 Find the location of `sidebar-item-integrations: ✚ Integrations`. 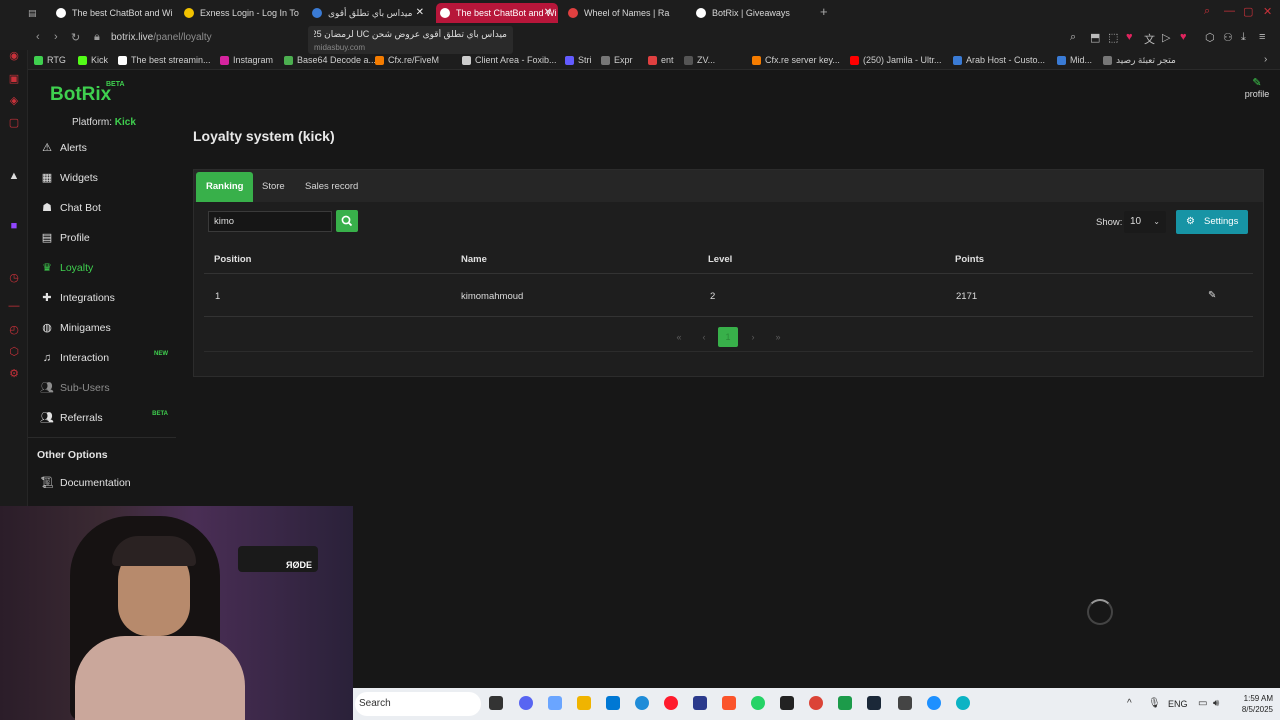

sidebar-item-integrations: ✚ Integrations is located at coordinates (102, 298).